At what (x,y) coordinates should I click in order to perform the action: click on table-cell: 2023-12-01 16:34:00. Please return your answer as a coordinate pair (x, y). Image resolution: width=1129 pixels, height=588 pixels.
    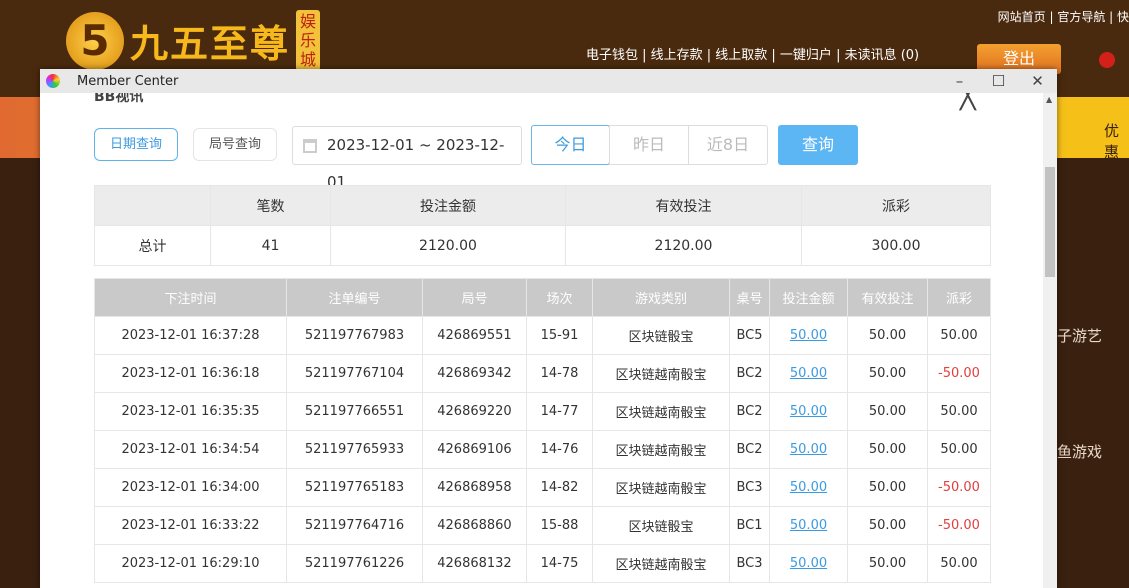
    Looking at the image, I should click on (190, 487).